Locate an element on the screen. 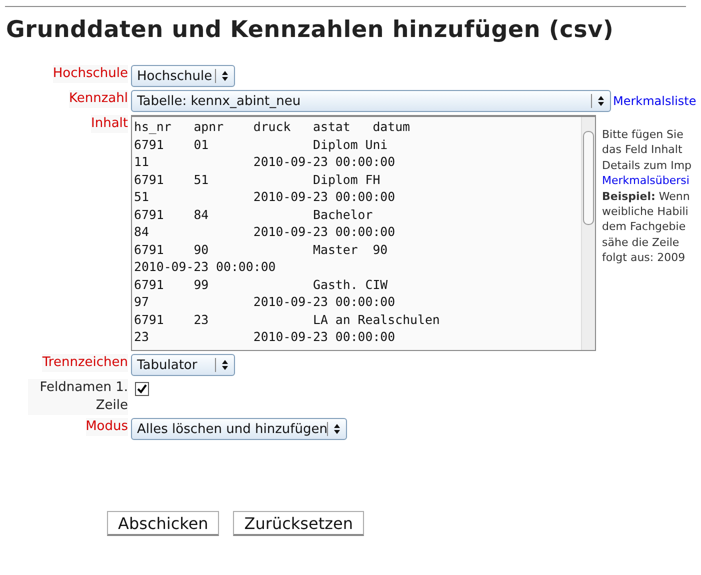  field-label: Feldnamen 1. Zeile is located at coordinates (78, 397).